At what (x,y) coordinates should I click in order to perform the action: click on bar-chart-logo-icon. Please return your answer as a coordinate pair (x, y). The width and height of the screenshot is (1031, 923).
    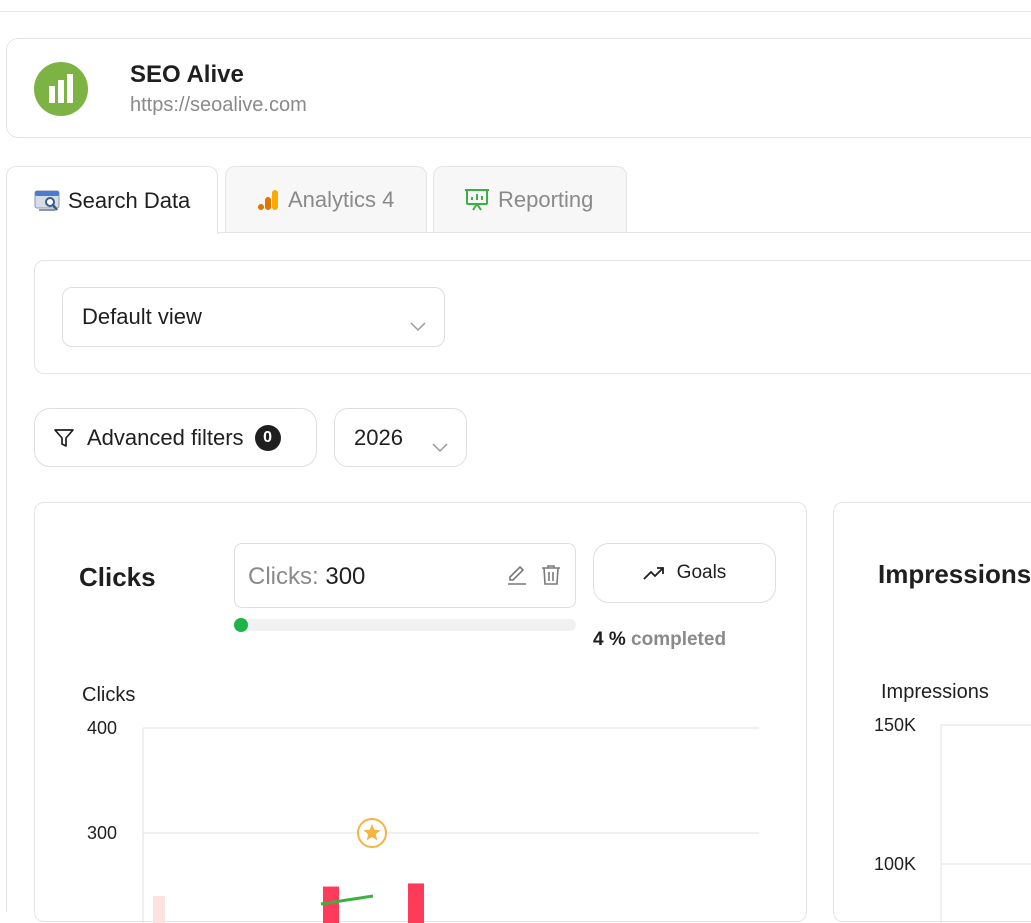
    Looking at the image, I should click on (61, 89).